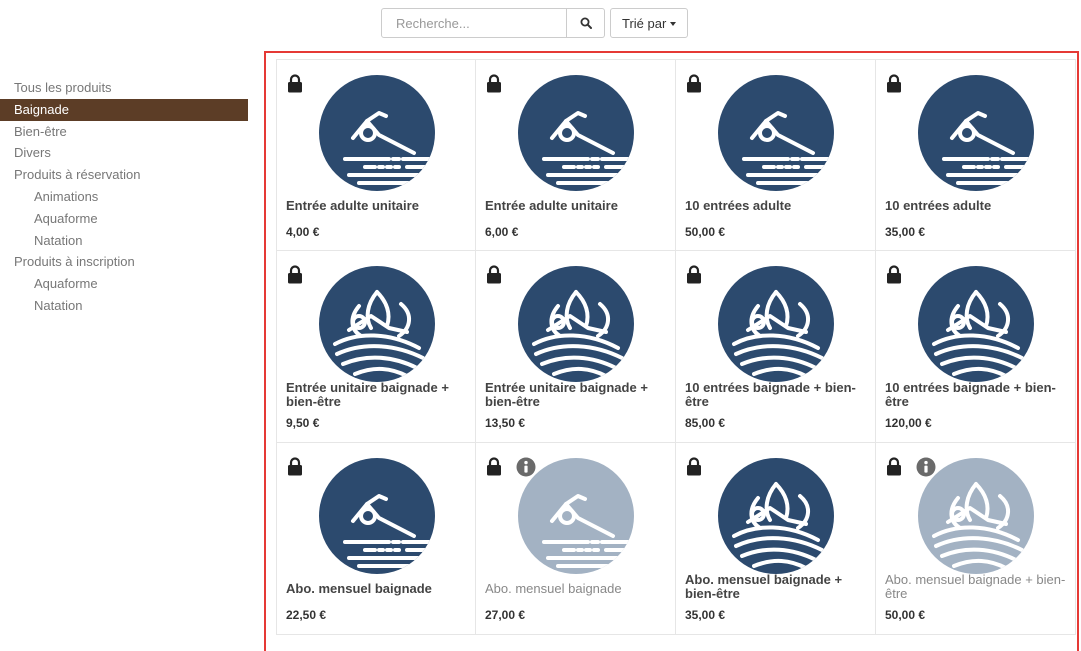  Describe the element at coordinates (576, 539) in the screenshot. I see `product-card: Abo. mensuel baignade 27,00 €` at that location.